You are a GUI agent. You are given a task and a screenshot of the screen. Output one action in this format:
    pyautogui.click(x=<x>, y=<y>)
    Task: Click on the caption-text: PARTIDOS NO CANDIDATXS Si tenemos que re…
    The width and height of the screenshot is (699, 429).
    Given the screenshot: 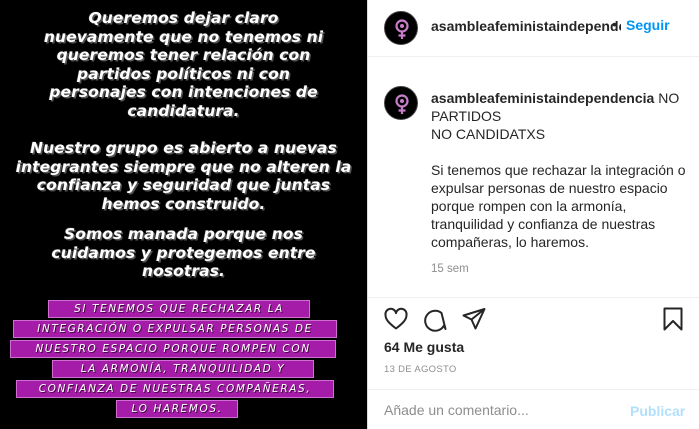 What is the action you would take?
    pyautogui.click(x=558, y=179)
    